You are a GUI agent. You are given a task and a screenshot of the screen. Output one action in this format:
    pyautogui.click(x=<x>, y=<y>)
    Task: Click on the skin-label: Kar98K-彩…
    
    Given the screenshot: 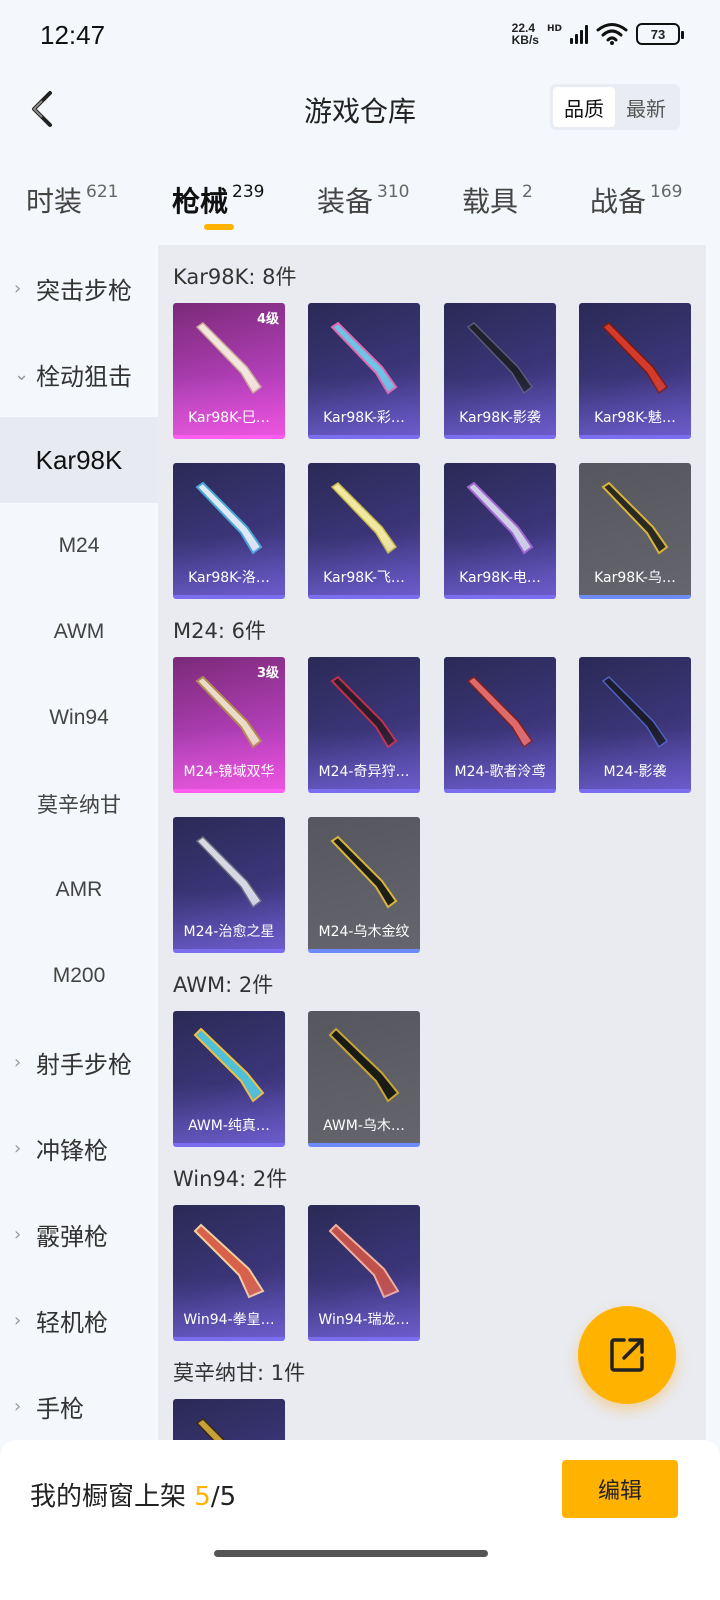 What is the action you would take?
    pyautogui.click(x=364, y=418)
    